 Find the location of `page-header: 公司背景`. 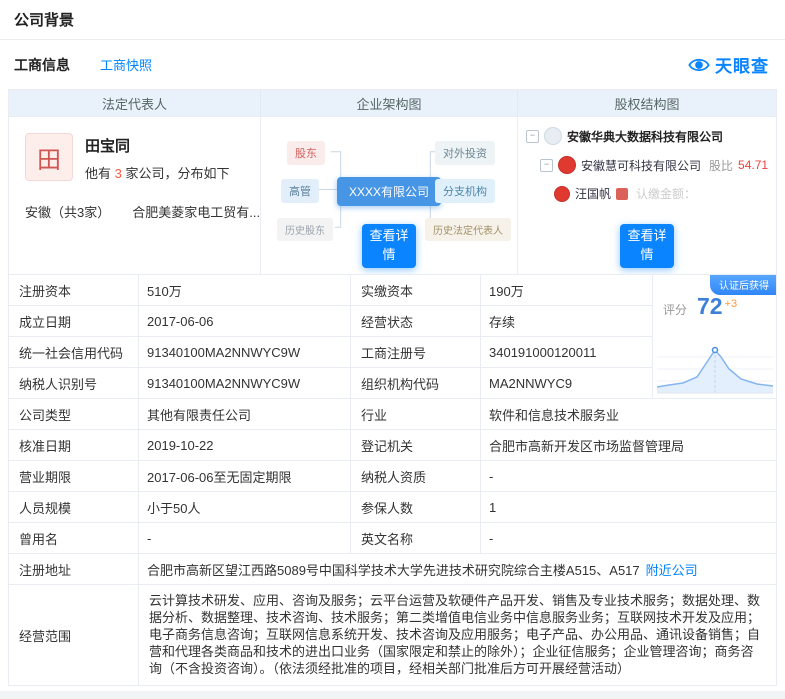

page-header: 公司背景 is located at coordinates (392, 20).